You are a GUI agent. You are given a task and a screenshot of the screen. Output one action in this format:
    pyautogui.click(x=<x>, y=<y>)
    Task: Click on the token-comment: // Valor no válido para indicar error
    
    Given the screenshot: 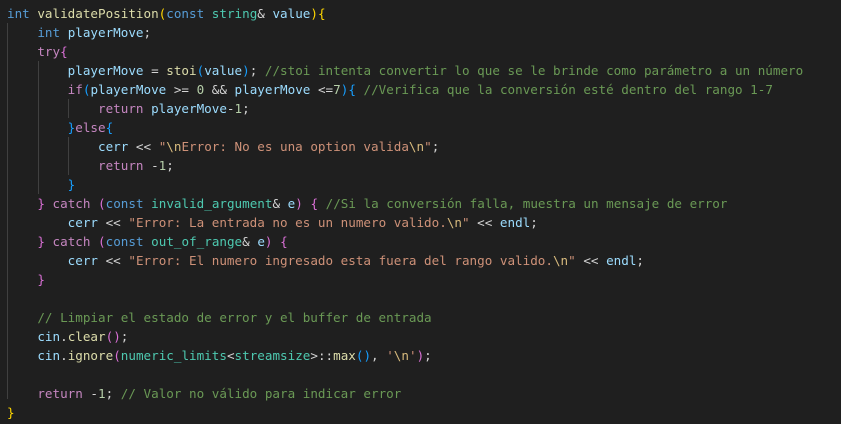 What is the action you would take?
    pyautogui.click(x=261, y=393)
    